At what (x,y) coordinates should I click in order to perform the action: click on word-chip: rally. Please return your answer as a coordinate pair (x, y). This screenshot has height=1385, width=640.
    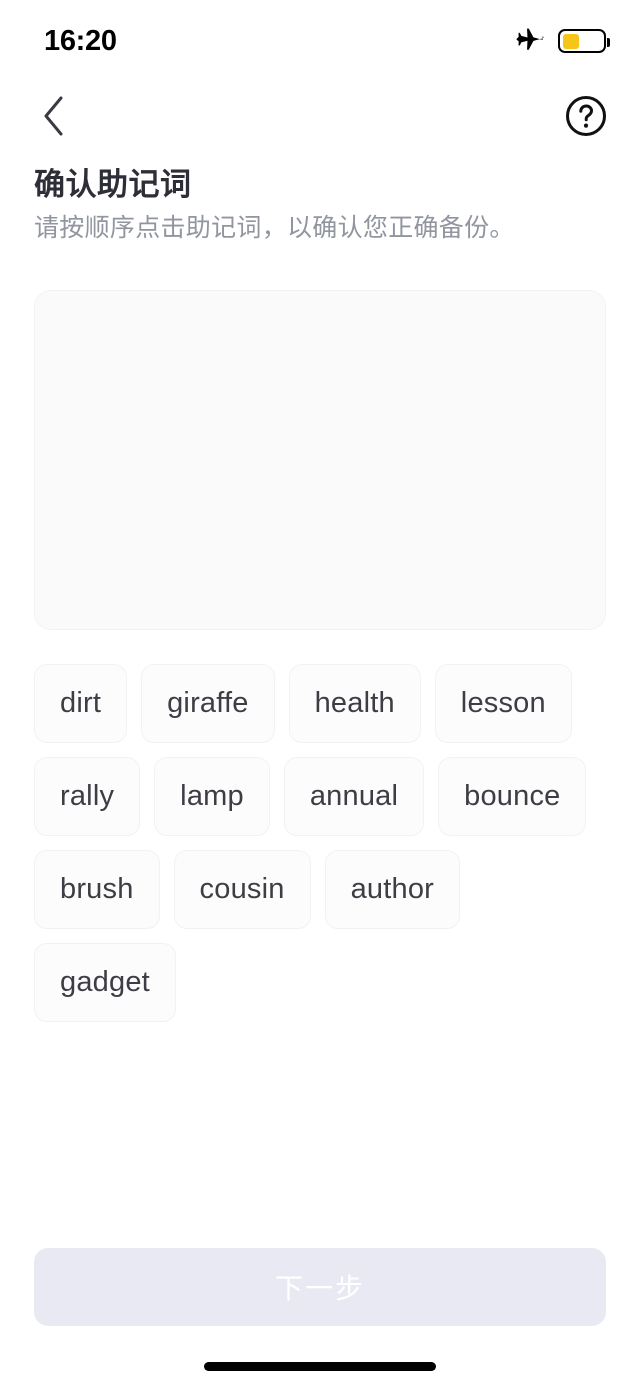
    Looking at the image, I should click on (87, 796).